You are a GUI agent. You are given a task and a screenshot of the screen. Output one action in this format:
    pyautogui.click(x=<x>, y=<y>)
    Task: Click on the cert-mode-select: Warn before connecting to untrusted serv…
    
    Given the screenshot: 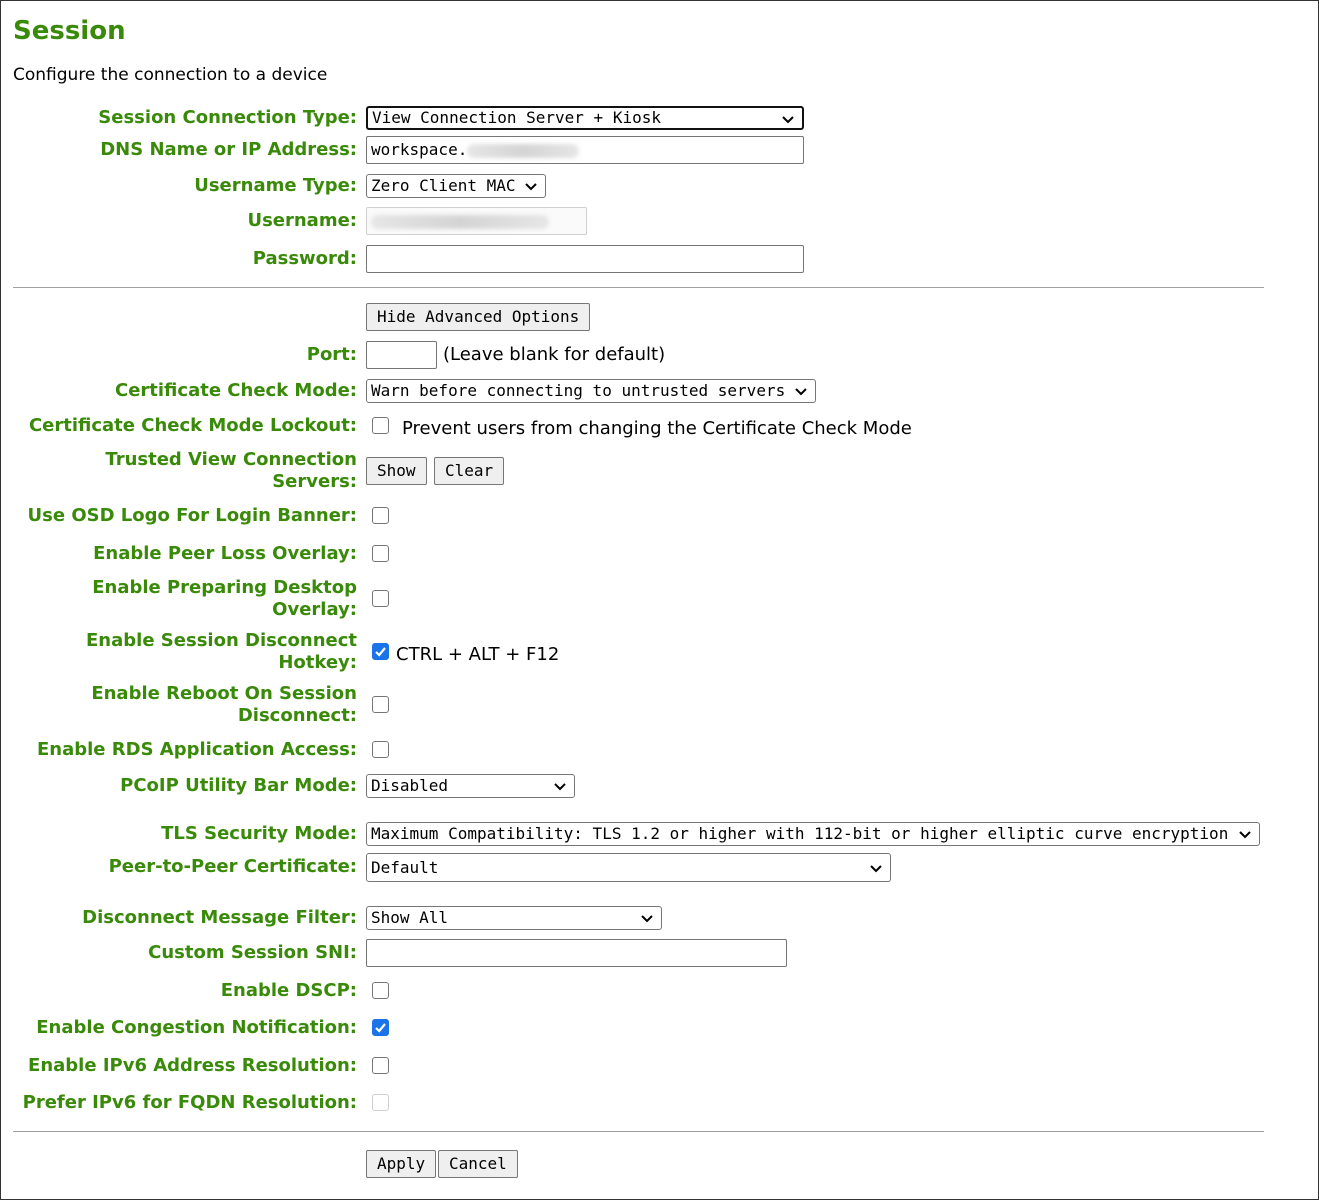 What is the action you would take?
    pyautogui.click(x=591, y=391)
    